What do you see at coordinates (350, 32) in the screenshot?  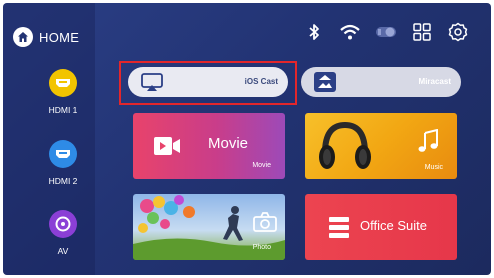 I see `wifi-icon` at bounding box center [350, 32].